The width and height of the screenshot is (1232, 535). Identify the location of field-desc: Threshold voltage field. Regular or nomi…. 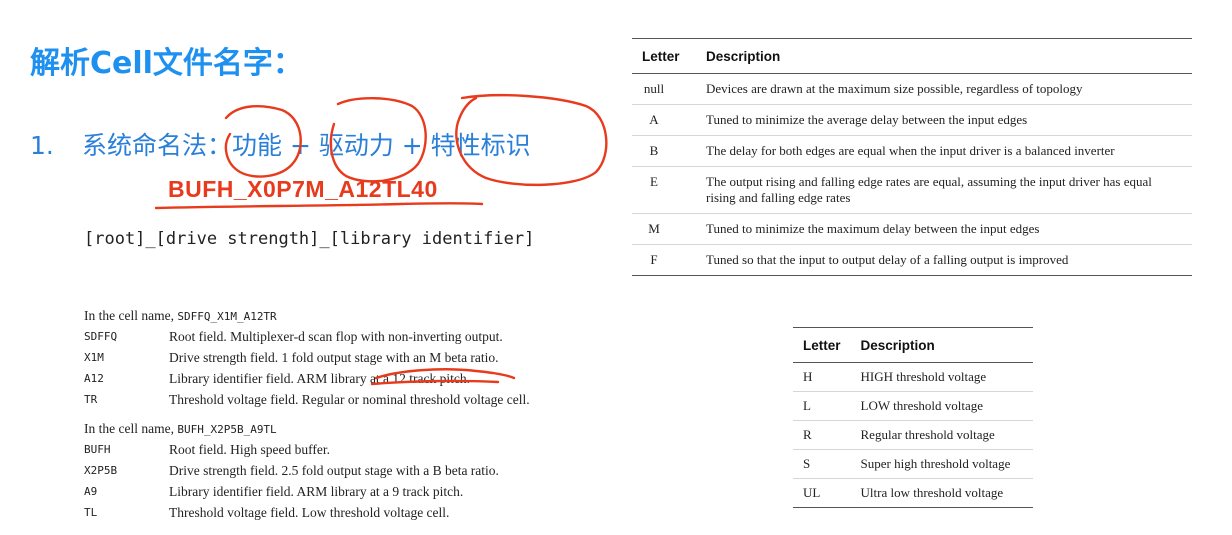
(349, 399).